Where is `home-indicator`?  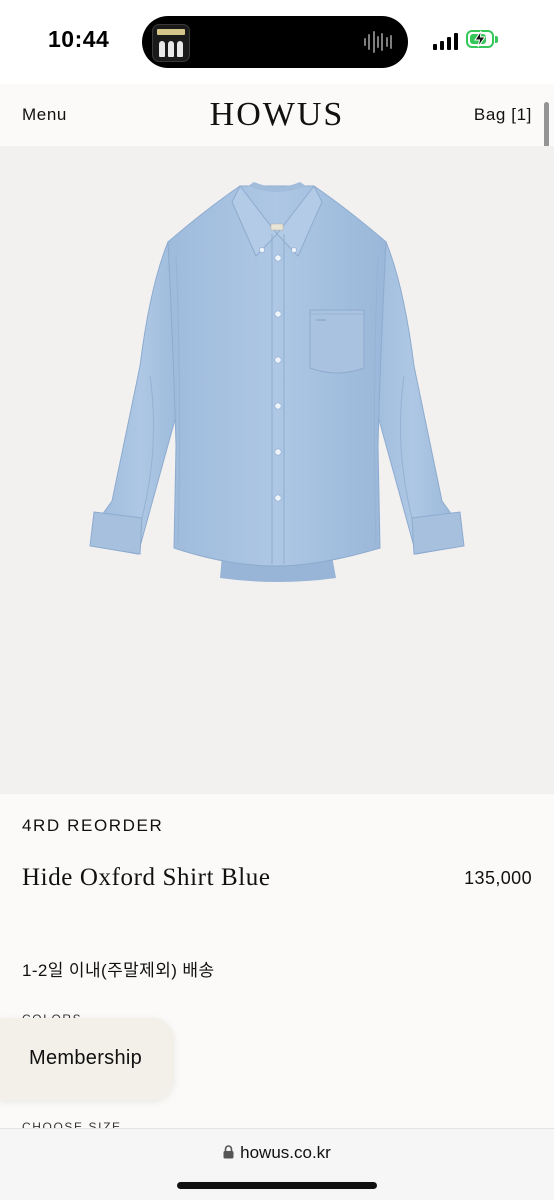 home-indicator is located at coordinates (277, 1185).